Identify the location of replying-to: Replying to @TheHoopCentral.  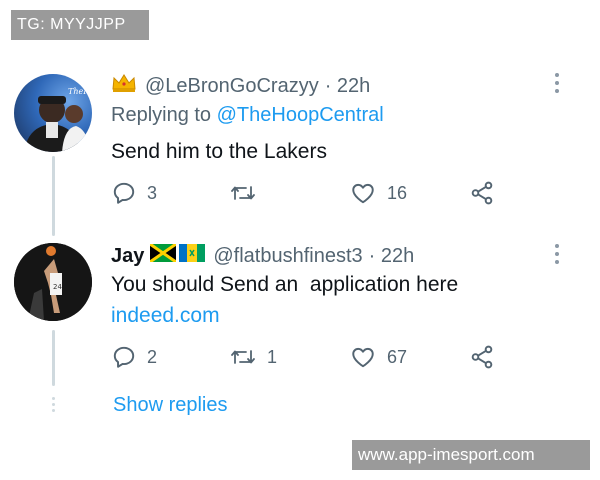
(247, 115).